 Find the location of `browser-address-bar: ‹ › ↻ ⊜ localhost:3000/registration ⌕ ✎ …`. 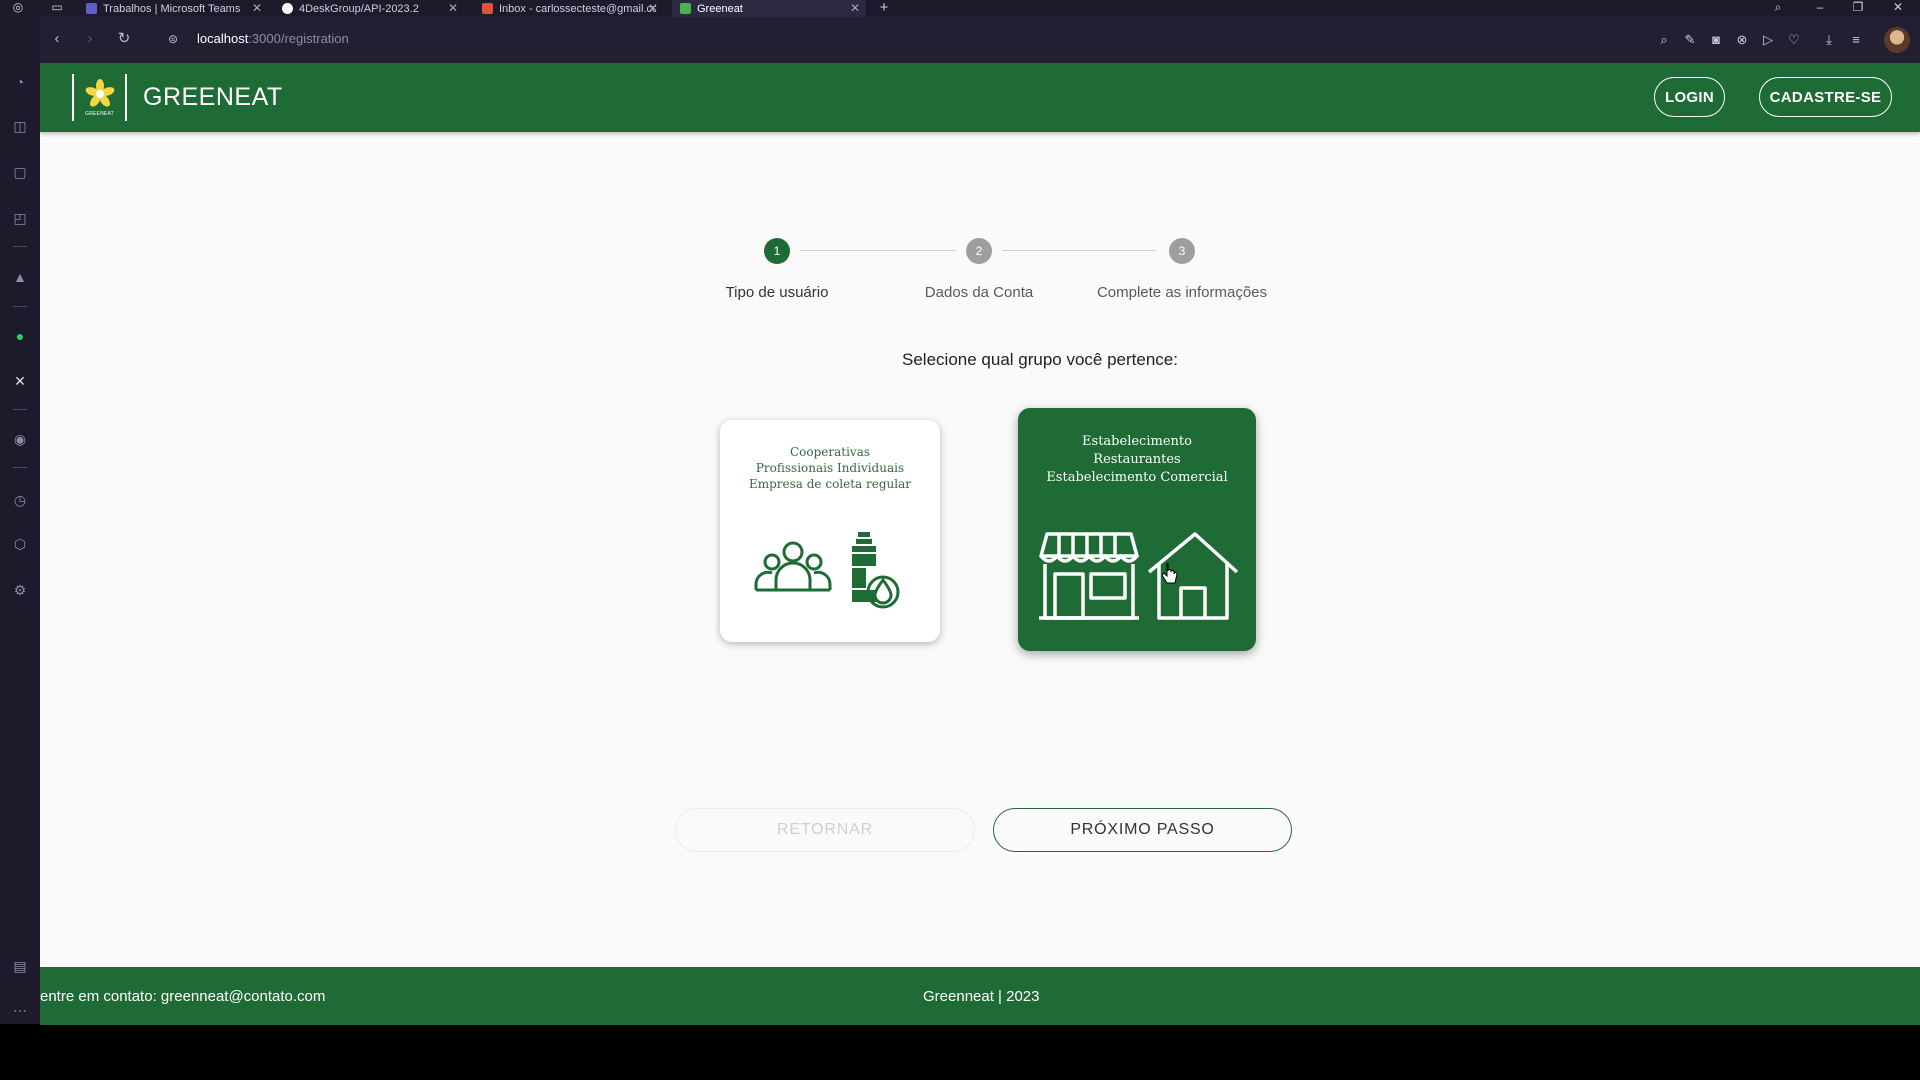

browser-address-bar: ‹ › ↻ ⊜ localhost:3000/registration ⌕ ✎ … is located at coordinates (980, 40).